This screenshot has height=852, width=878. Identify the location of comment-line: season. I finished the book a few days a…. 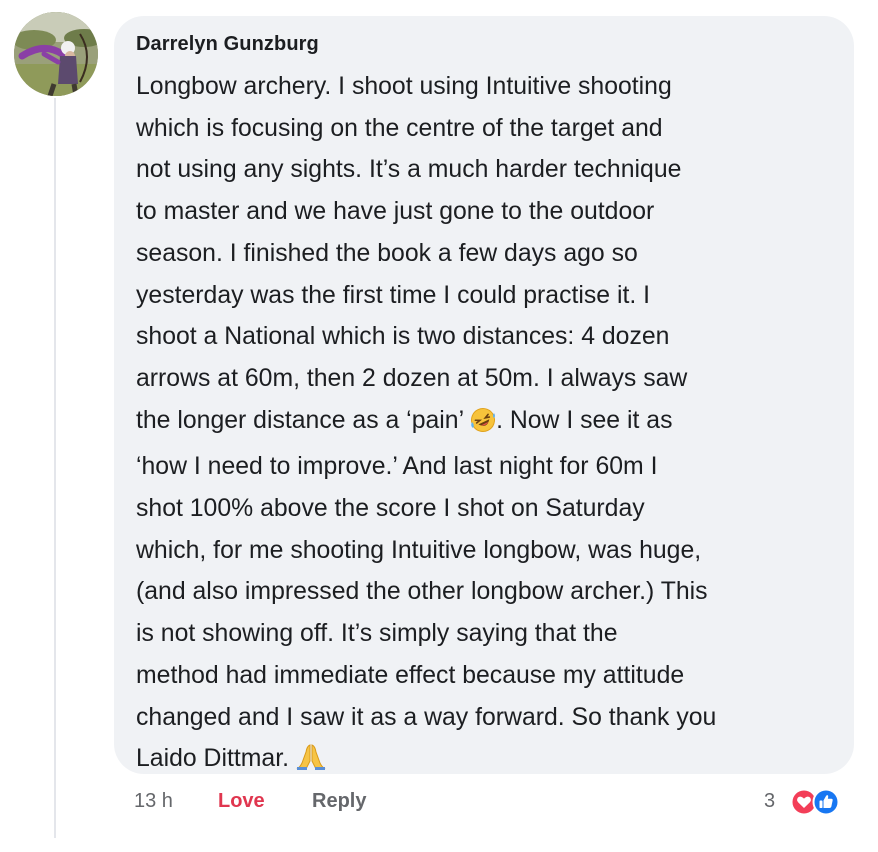
(387, 253).